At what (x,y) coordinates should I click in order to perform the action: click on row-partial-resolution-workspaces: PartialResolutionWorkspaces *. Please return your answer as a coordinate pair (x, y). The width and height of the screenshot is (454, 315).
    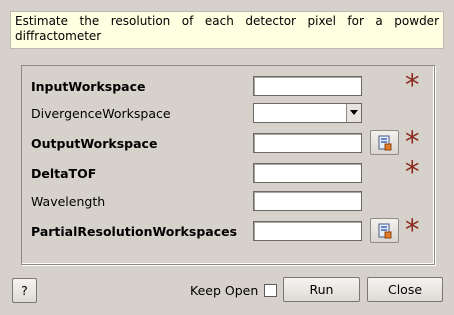
    Looking at the image, I should click on (228, 230).